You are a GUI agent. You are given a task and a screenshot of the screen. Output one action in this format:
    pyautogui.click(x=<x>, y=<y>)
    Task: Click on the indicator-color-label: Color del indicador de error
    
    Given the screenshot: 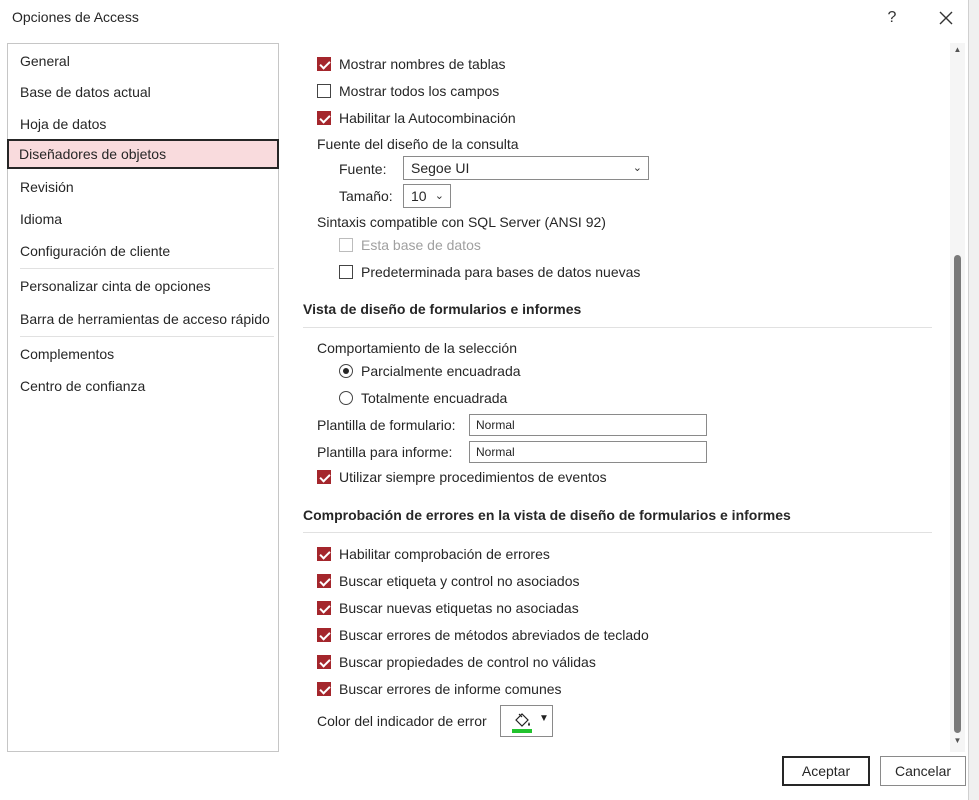 What is the action you would take?
    pyautogui.click(x=402, y=721)
    